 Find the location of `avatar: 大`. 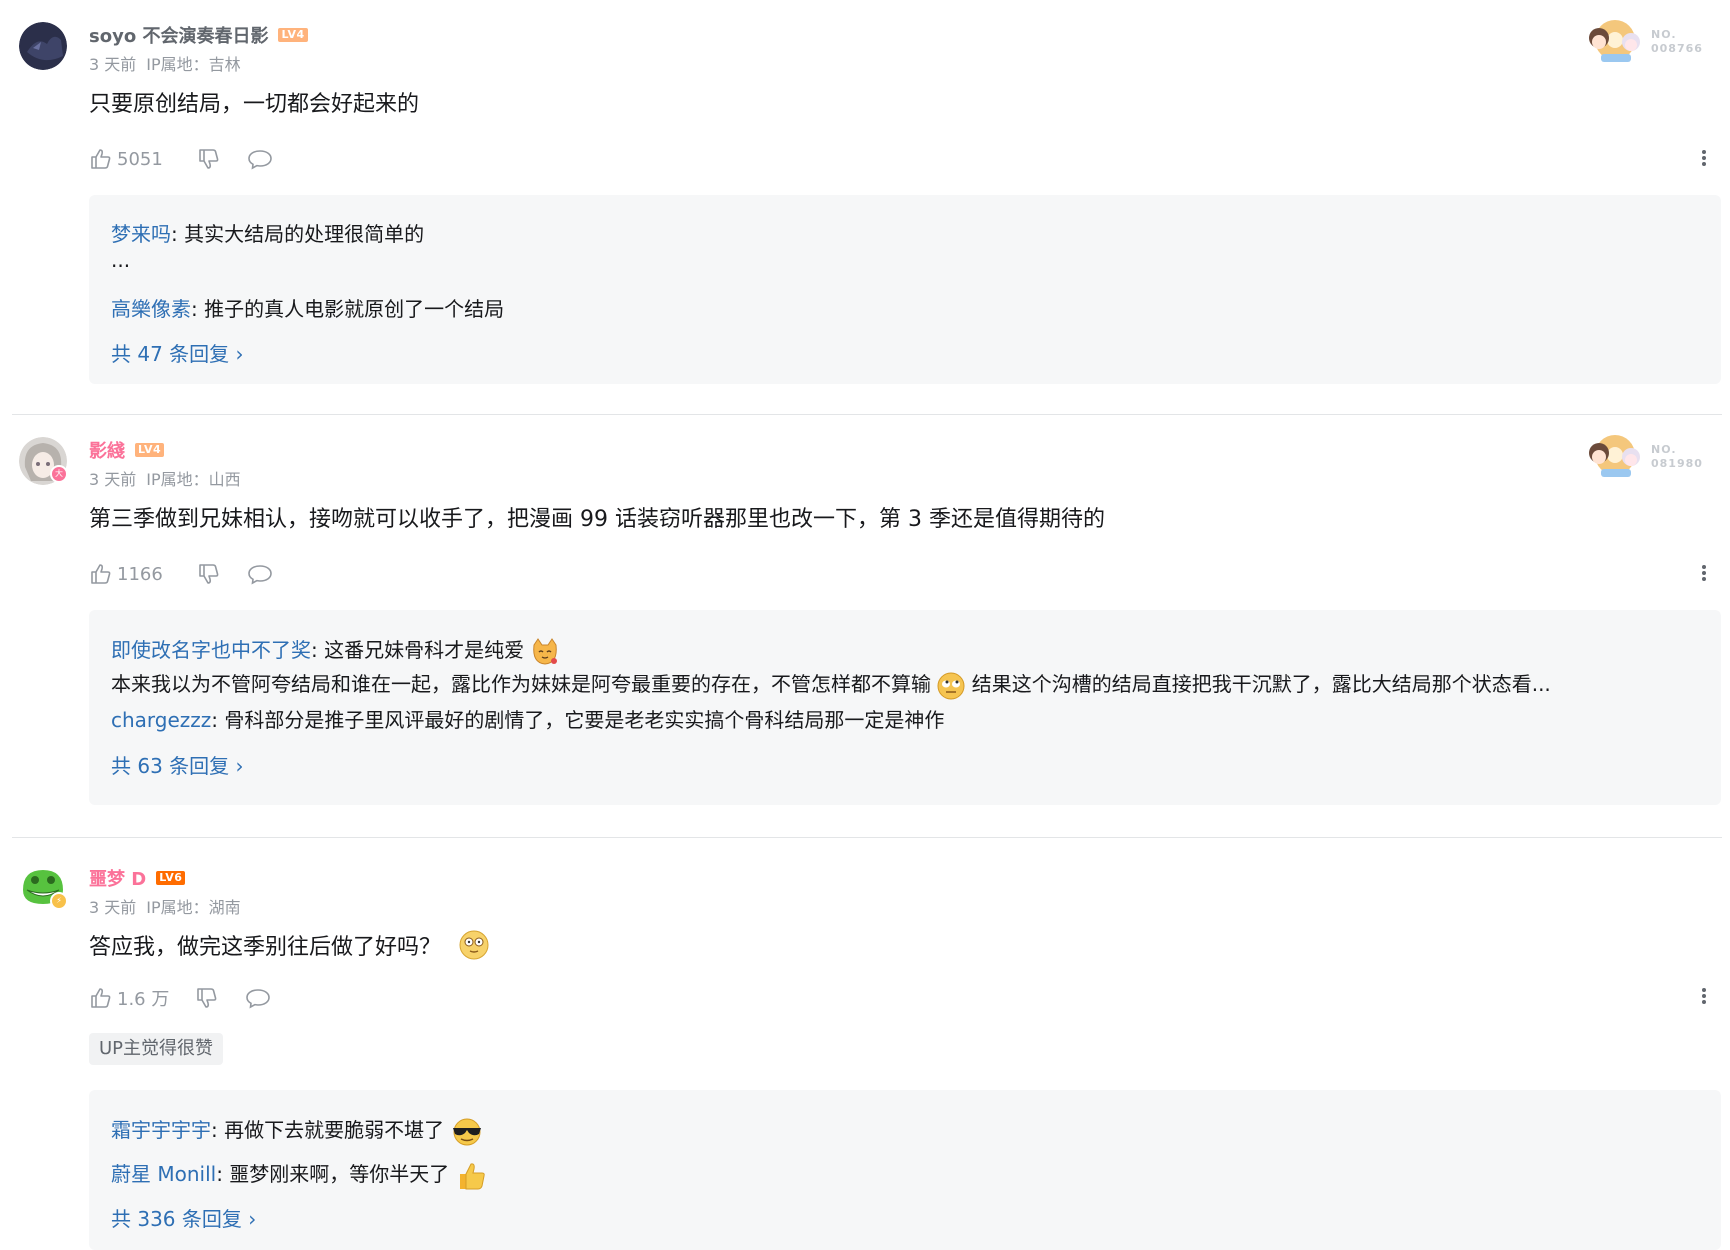

avatar: 大 is located at coordinates (43, 461).